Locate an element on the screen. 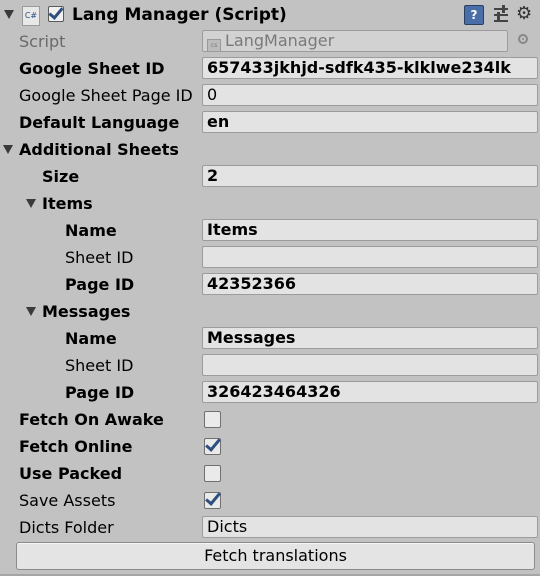 This screenshot has width=540, height=576. element-page-id-row: Page ID 326423464326 is located at coordinates (270, 392).